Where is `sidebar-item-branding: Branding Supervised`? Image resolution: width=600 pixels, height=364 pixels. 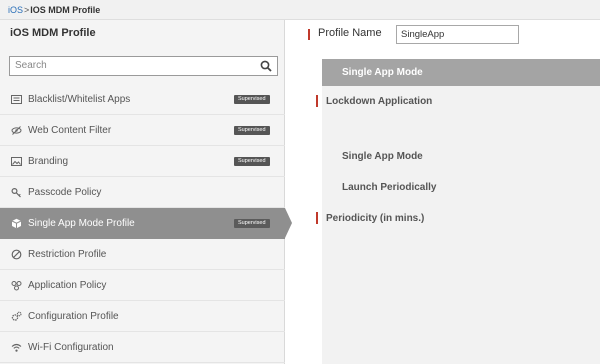 sidebar-item-branding: Branding Supervised is located at coordinates (142, 161).